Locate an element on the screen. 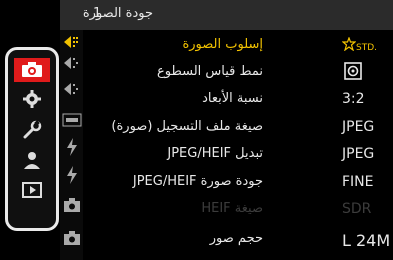 This screenshot has width=393, height=260. sub-tab-strip is located at coordinates (71, 145).